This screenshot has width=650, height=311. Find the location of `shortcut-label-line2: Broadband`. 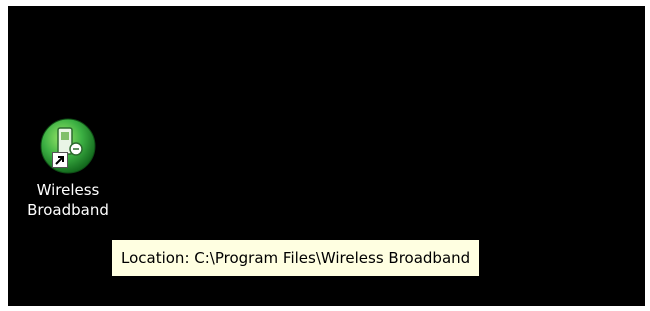

shortcut-label-line2: Broadband is located at coordinates (68, 210).